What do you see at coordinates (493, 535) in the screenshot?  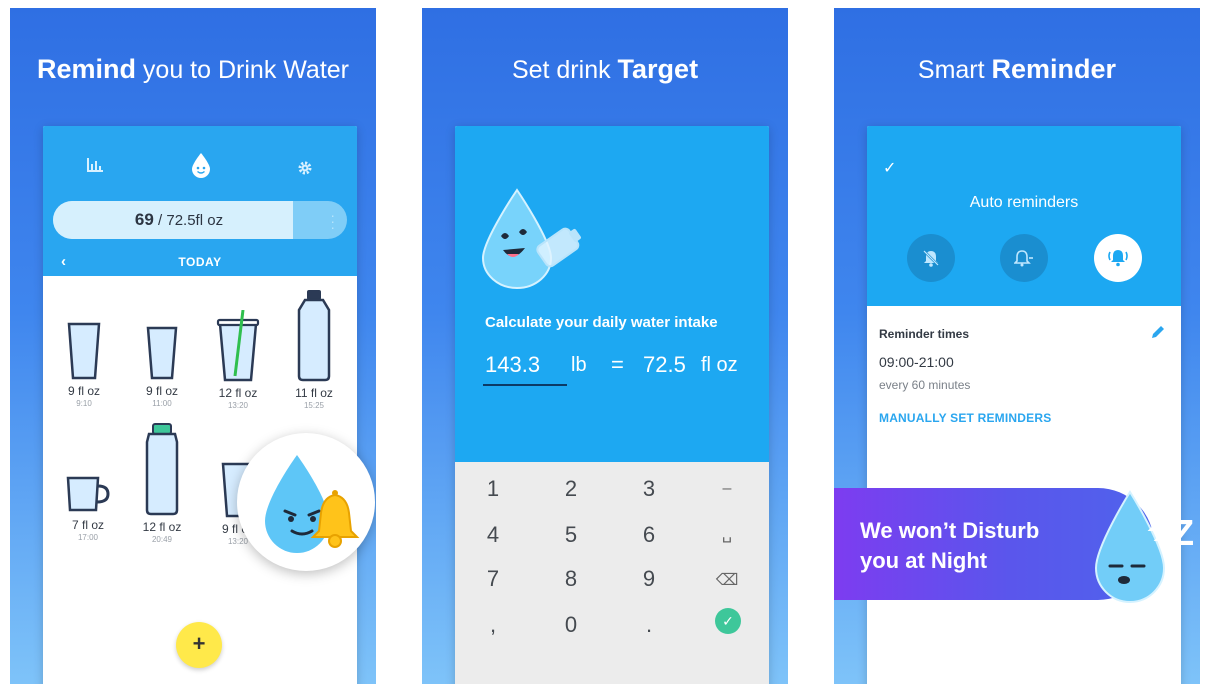 I see `key-4: 4` at bounding box center [493, 535].